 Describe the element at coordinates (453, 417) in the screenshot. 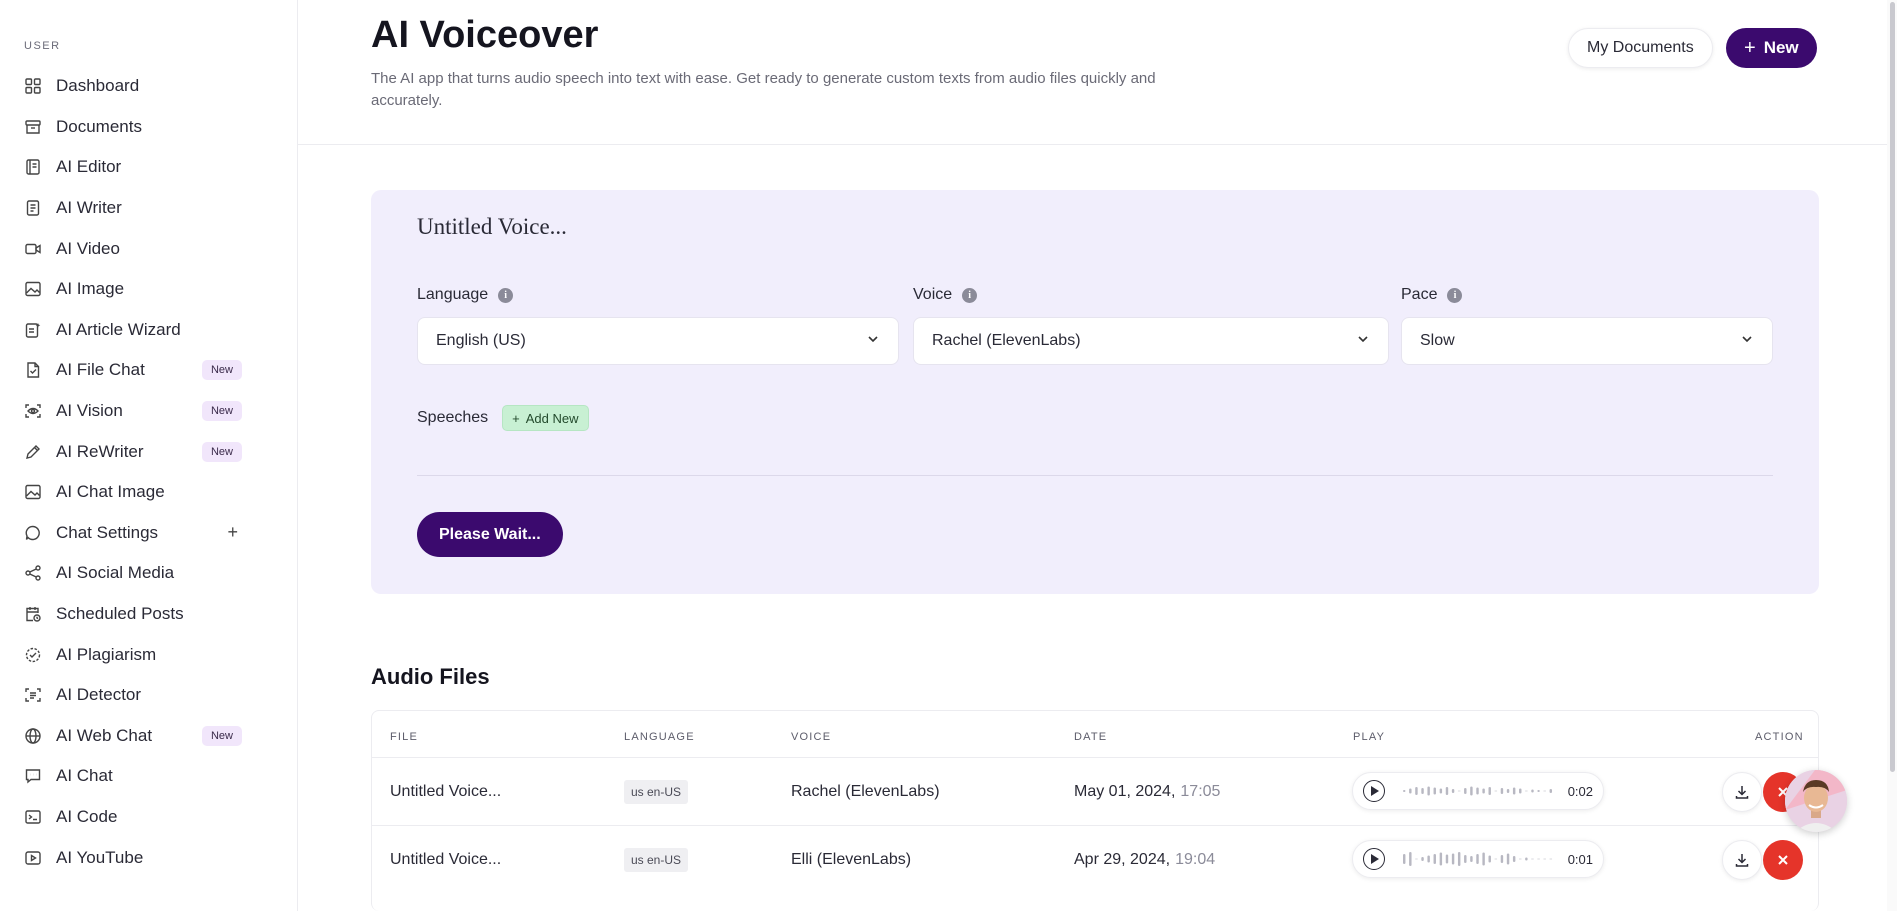

I see `speeches-label: Speeches` at that location.